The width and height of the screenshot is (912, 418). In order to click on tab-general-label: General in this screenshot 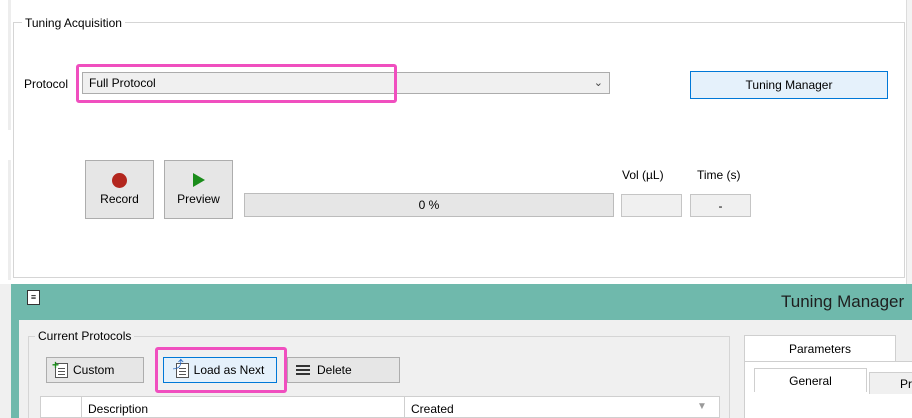, I will do `click(810, 380)`.